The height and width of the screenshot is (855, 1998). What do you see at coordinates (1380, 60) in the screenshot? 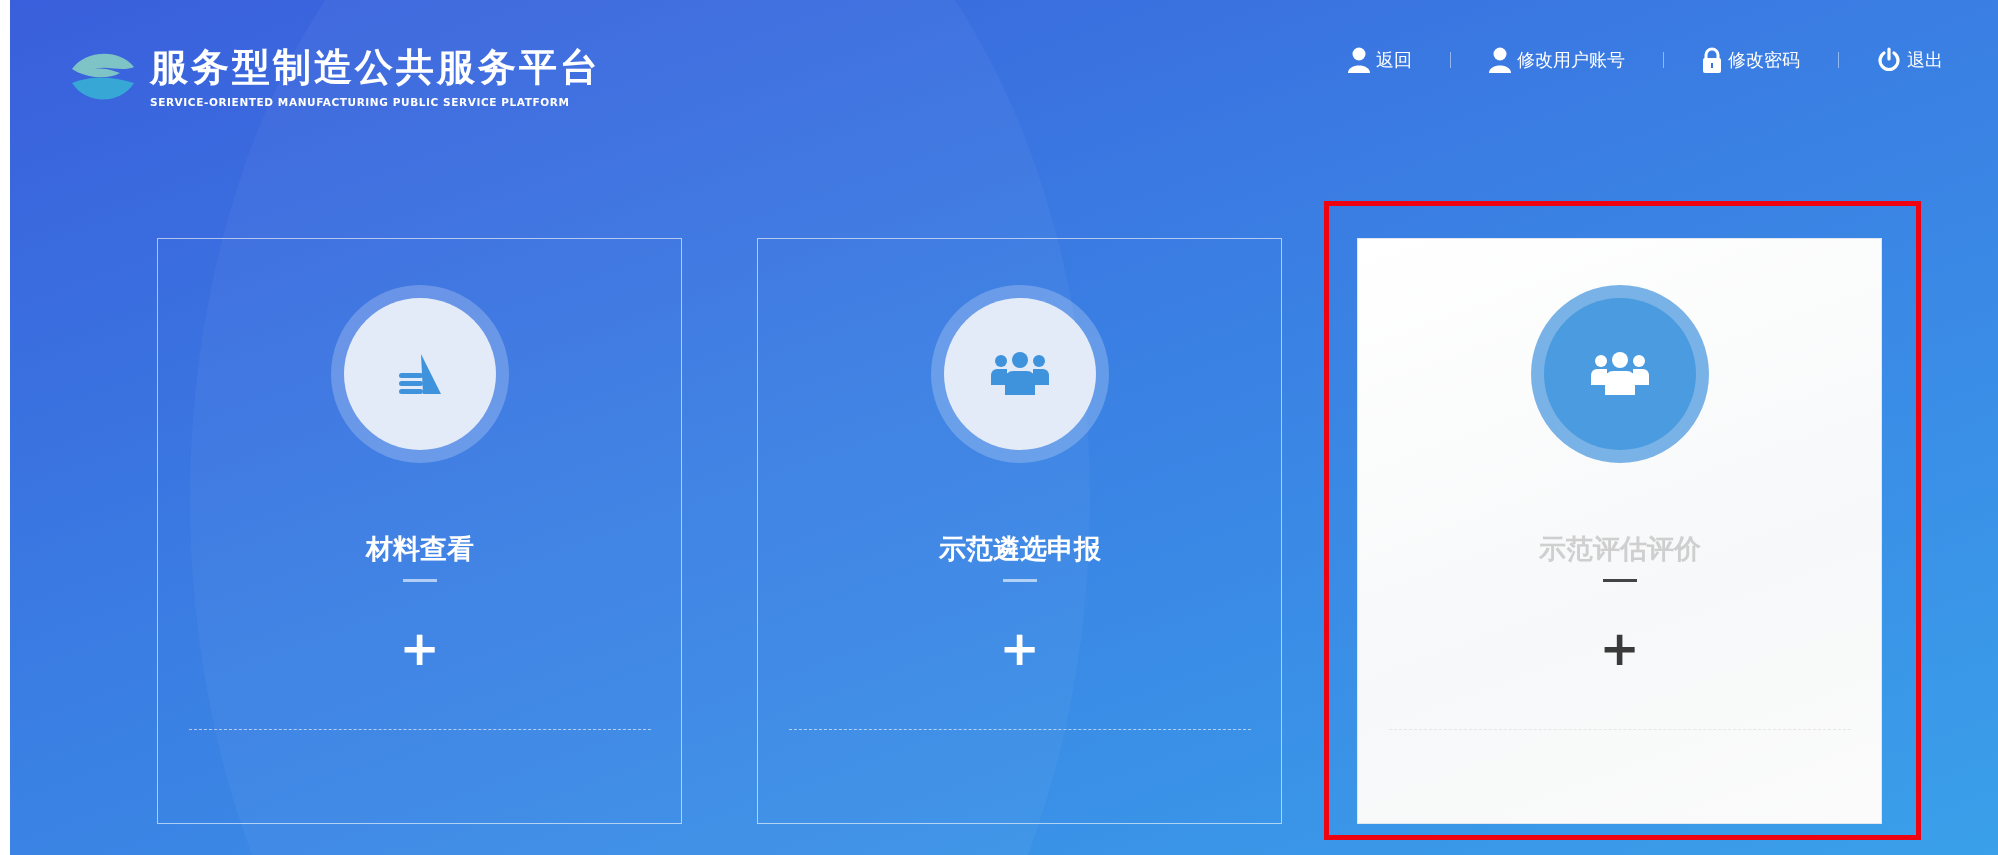
I see `nav-link: 返回` at bounding box center [1380, 60].